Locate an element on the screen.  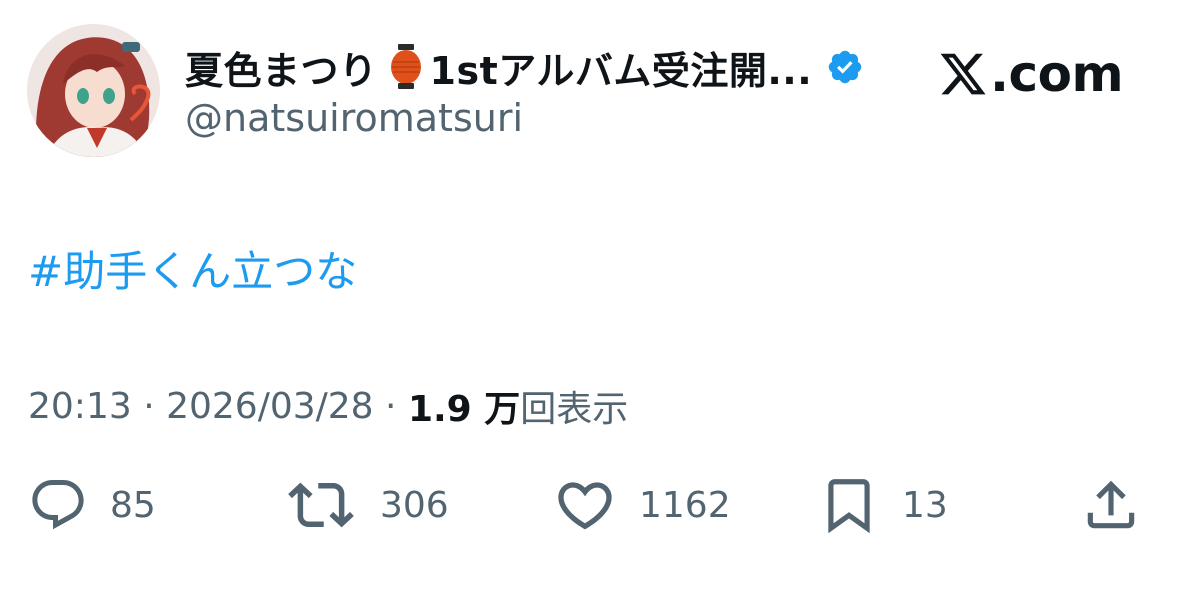
share-icon is located at coordinates (1111, 505).